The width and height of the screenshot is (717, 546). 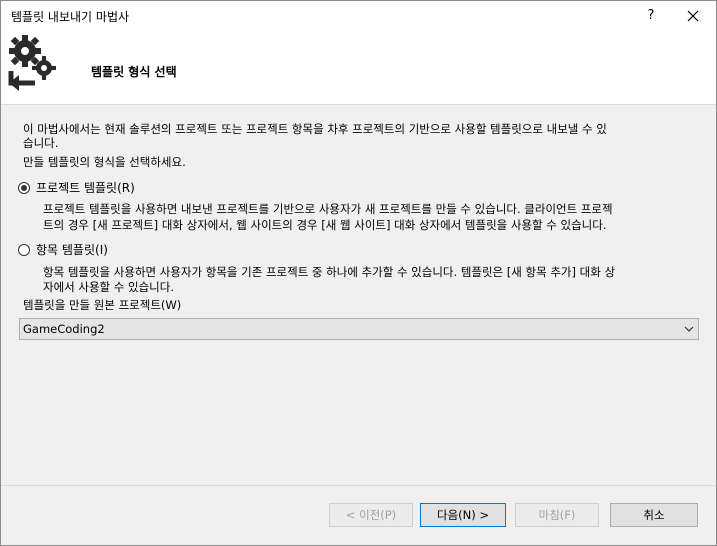 I want to click on page-title: 템플릿 형식 선택, so click(x=134, y=72).